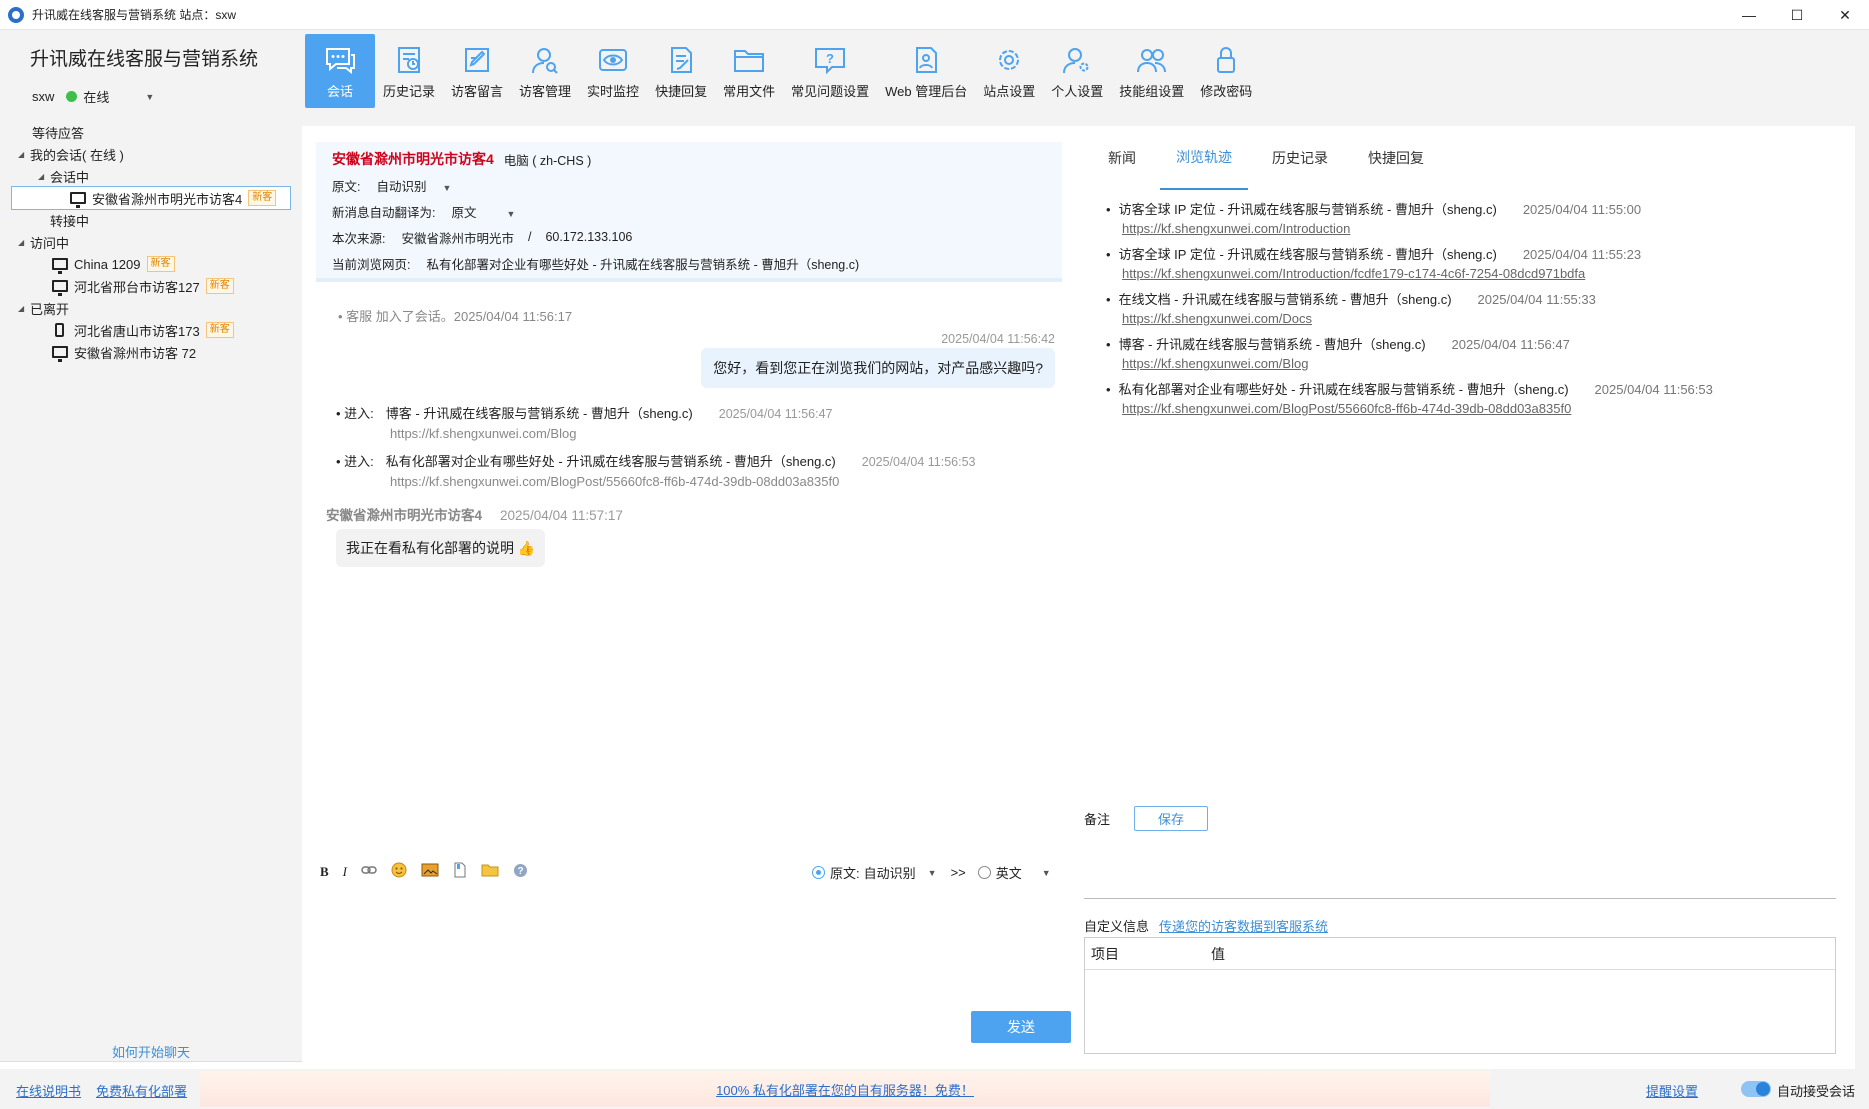  Describe the element at coordinates (409, 71) in the screenshot. I see `toolbar-history-button: 历史记录` at that location.